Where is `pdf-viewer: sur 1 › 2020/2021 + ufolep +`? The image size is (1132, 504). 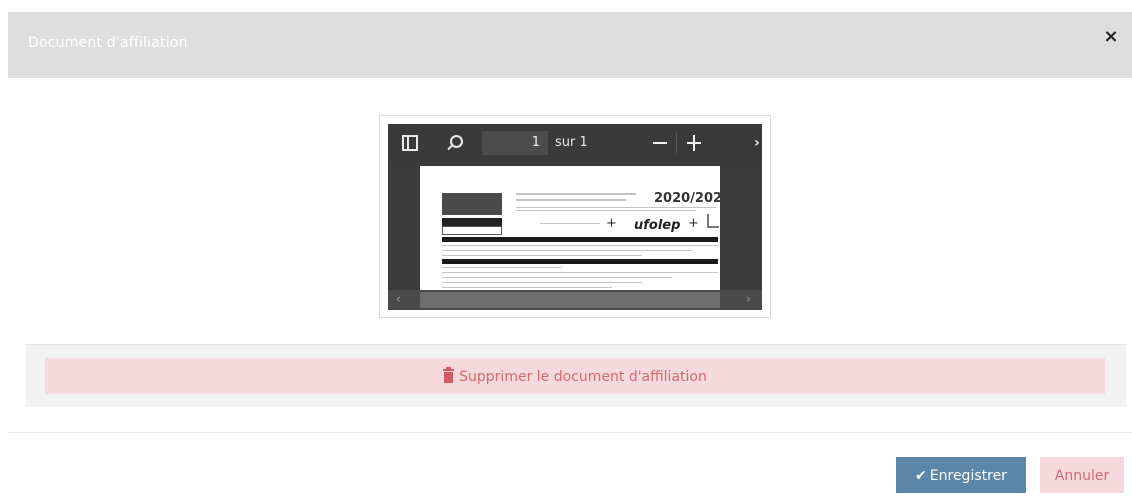 pdf-viewer: sur 1 › 2020/2021 + ufolep + is located at coordinates (575, 217).